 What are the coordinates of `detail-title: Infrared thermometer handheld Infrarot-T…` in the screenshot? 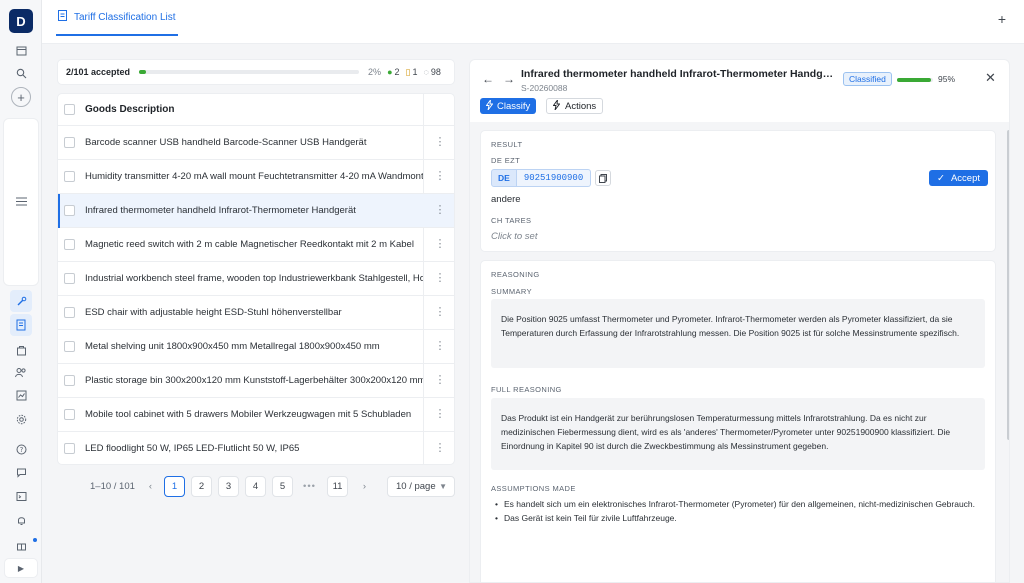 It's located at (678, 74).